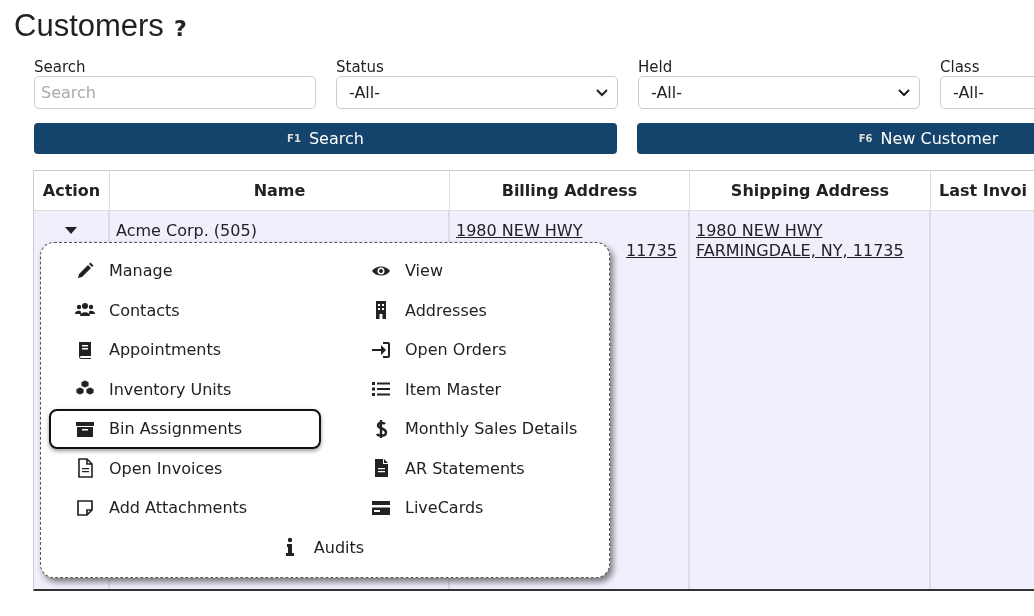  I want to click on menu-item: Contacts, so click(185, 310).